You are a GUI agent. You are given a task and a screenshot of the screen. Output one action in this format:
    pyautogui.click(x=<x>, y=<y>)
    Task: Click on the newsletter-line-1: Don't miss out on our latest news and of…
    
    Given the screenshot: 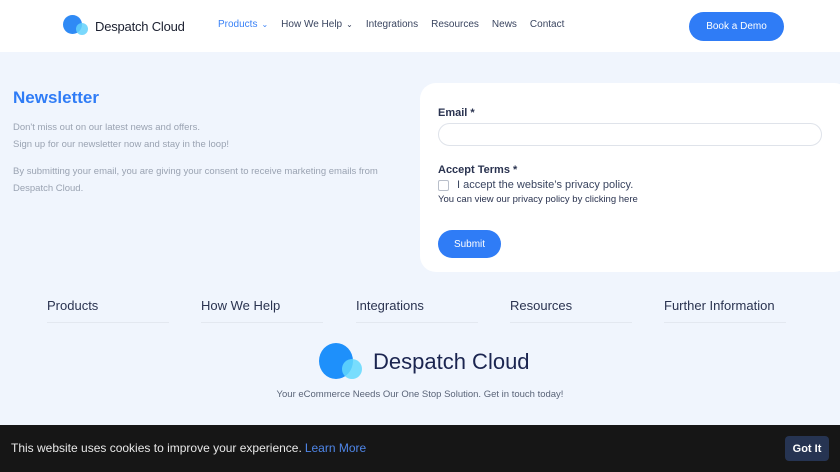 What is the action you would take?
    pyautogui.click(x=106, y=127)
    